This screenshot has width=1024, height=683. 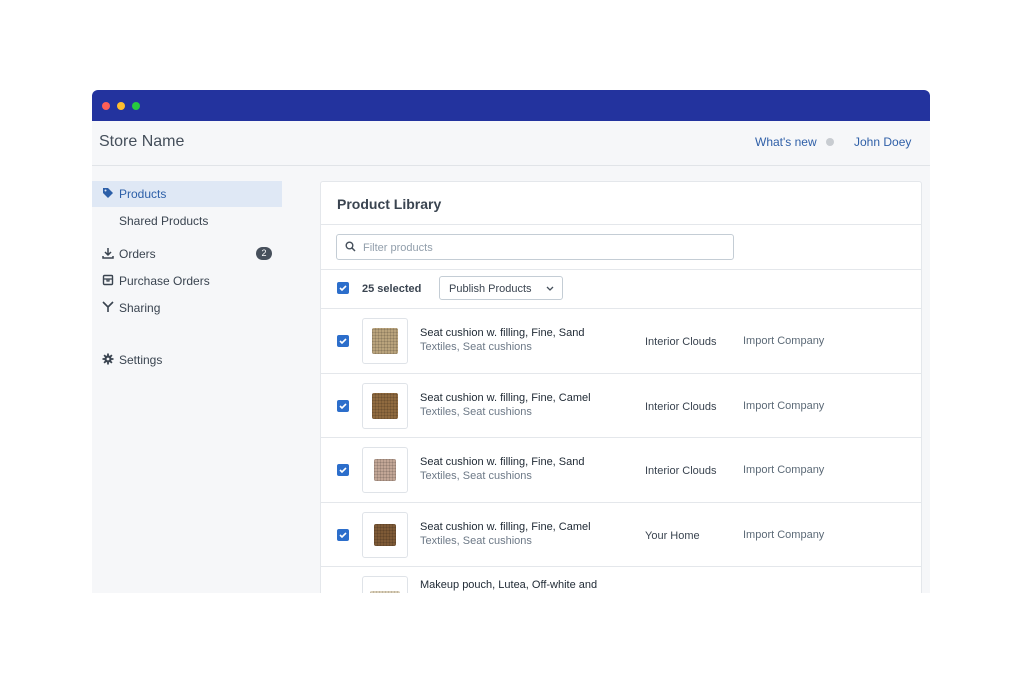 What do you see at coordinates (106, 106) in the screenshot?
I see `close-window-dot` at bounding box center [106, 106].